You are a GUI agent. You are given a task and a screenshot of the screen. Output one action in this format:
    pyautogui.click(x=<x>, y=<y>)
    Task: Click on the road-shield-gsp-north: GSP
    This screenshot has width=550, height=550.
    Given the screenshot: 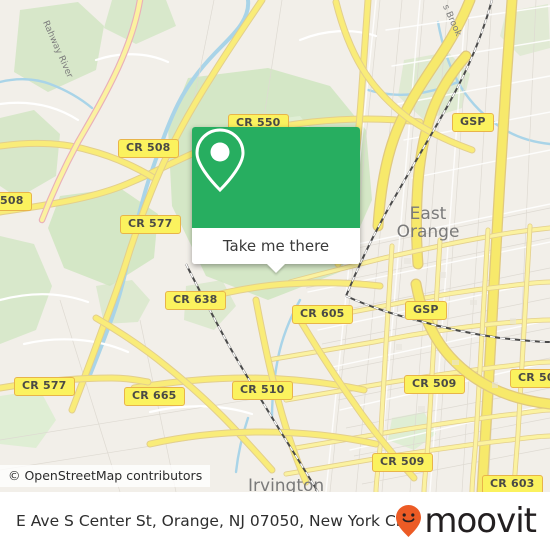 What is the action you would take?
    pyautogui.click(x=473, y=122)
    